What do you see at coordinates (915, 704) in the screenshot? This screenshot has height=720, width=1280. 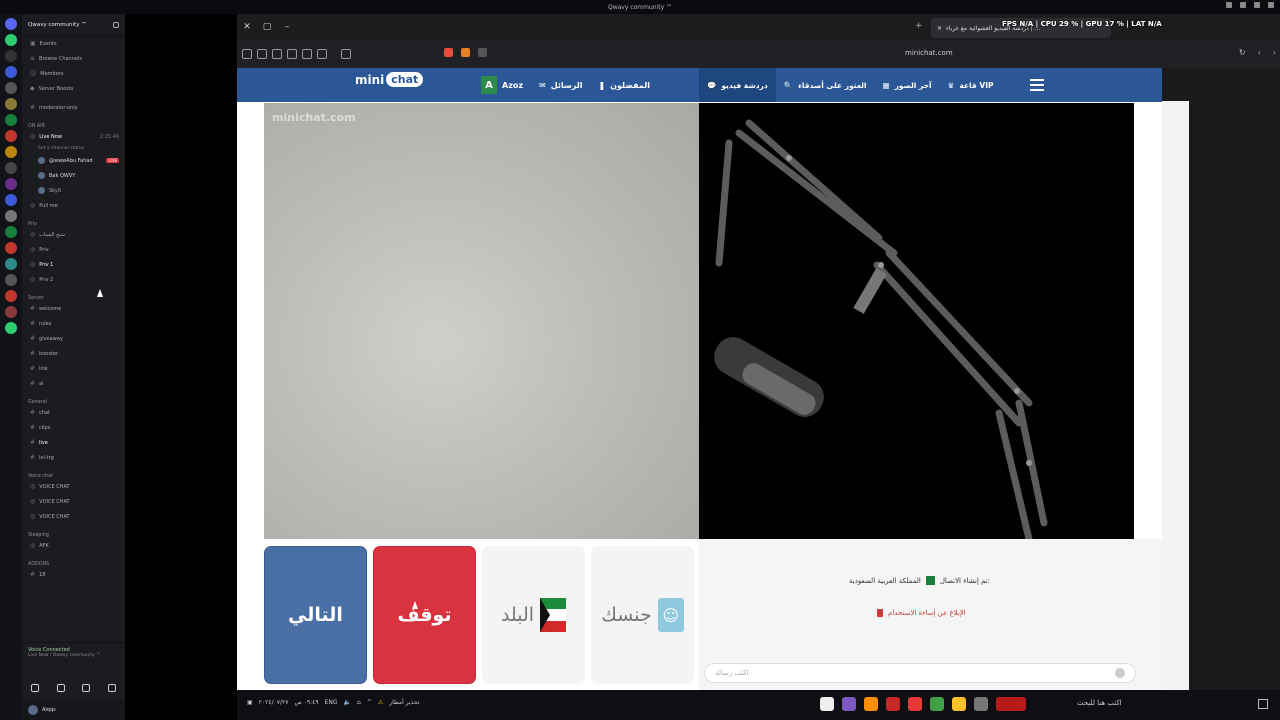 I see `brave-icon` at bounding box center [915, 704].